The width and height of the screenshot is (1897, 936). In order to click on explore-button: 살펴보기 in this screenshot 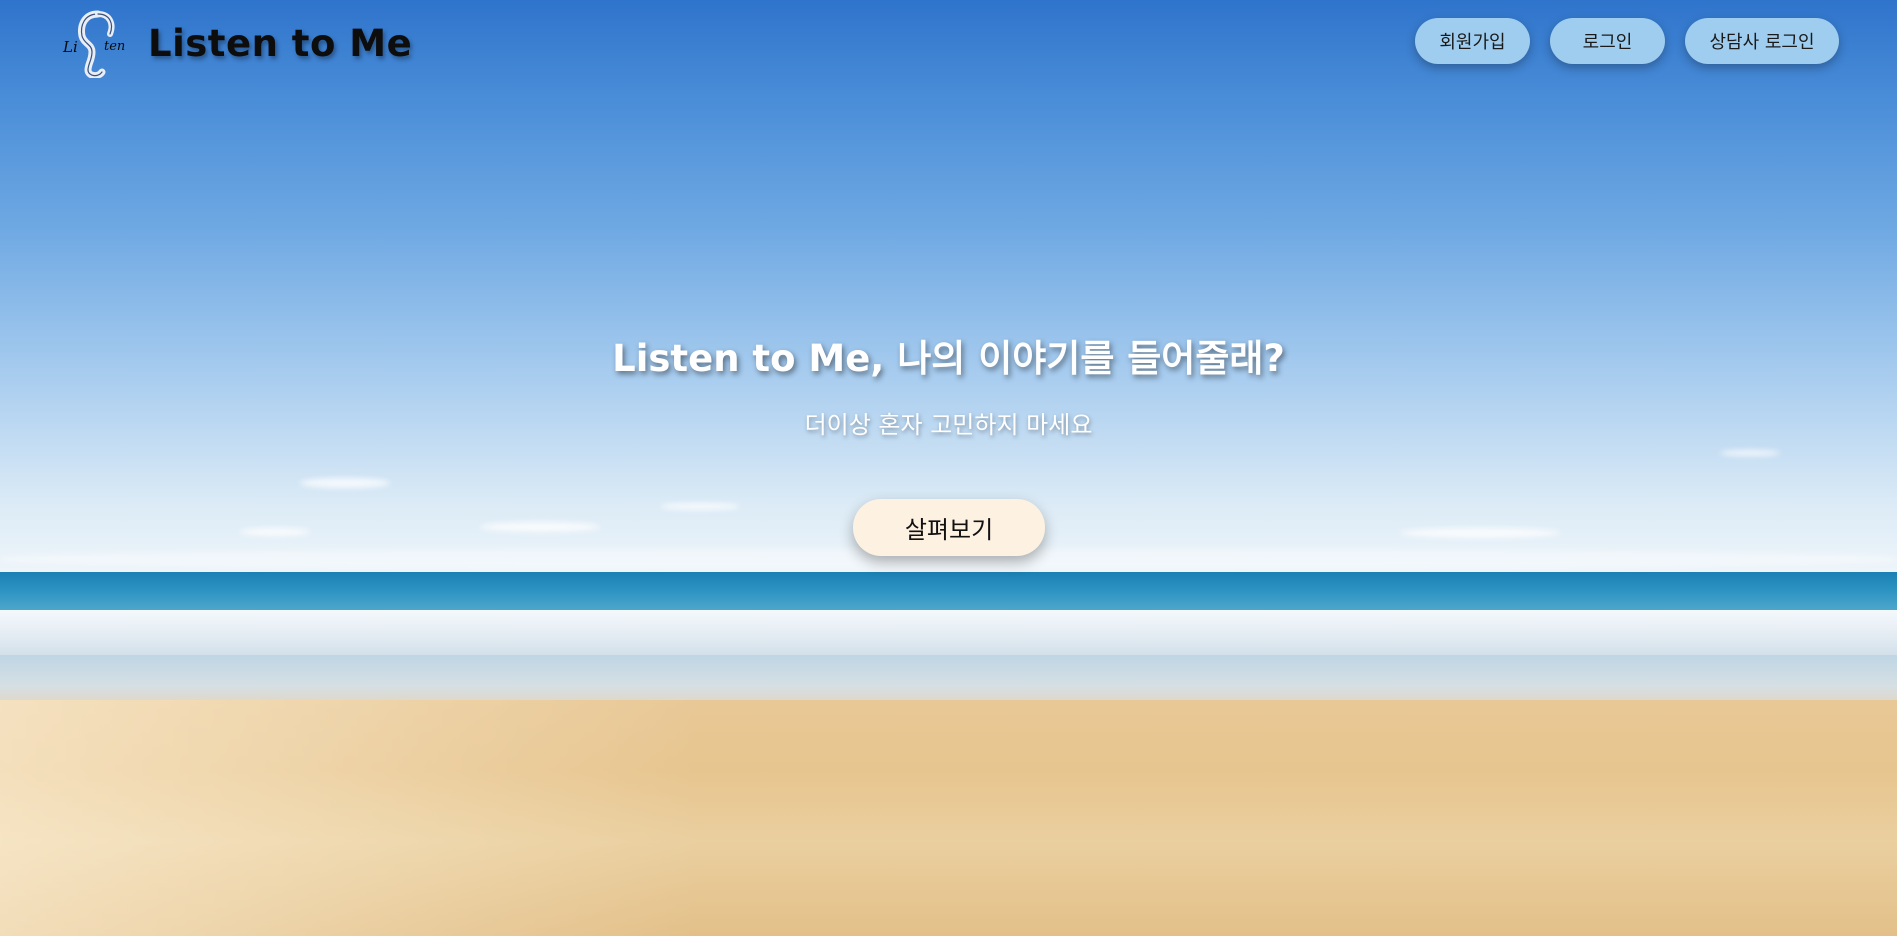, I will do `click(949, 527)`.